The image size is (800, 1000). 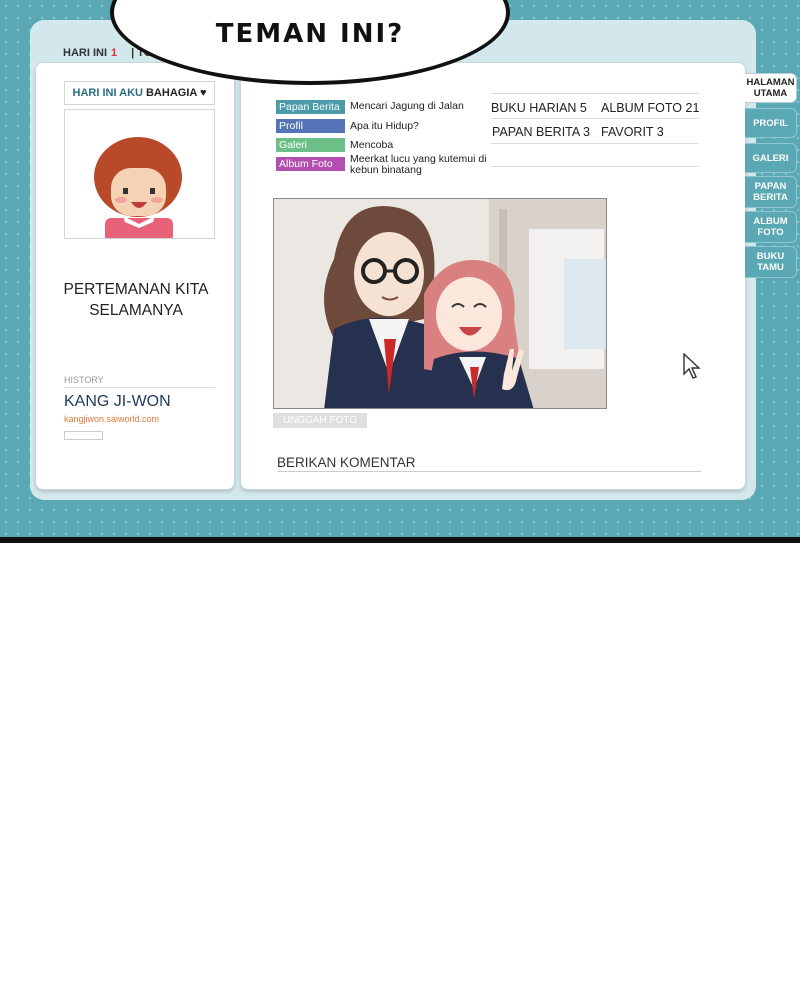 I want to click on avatar, so click(x=139, y=174).